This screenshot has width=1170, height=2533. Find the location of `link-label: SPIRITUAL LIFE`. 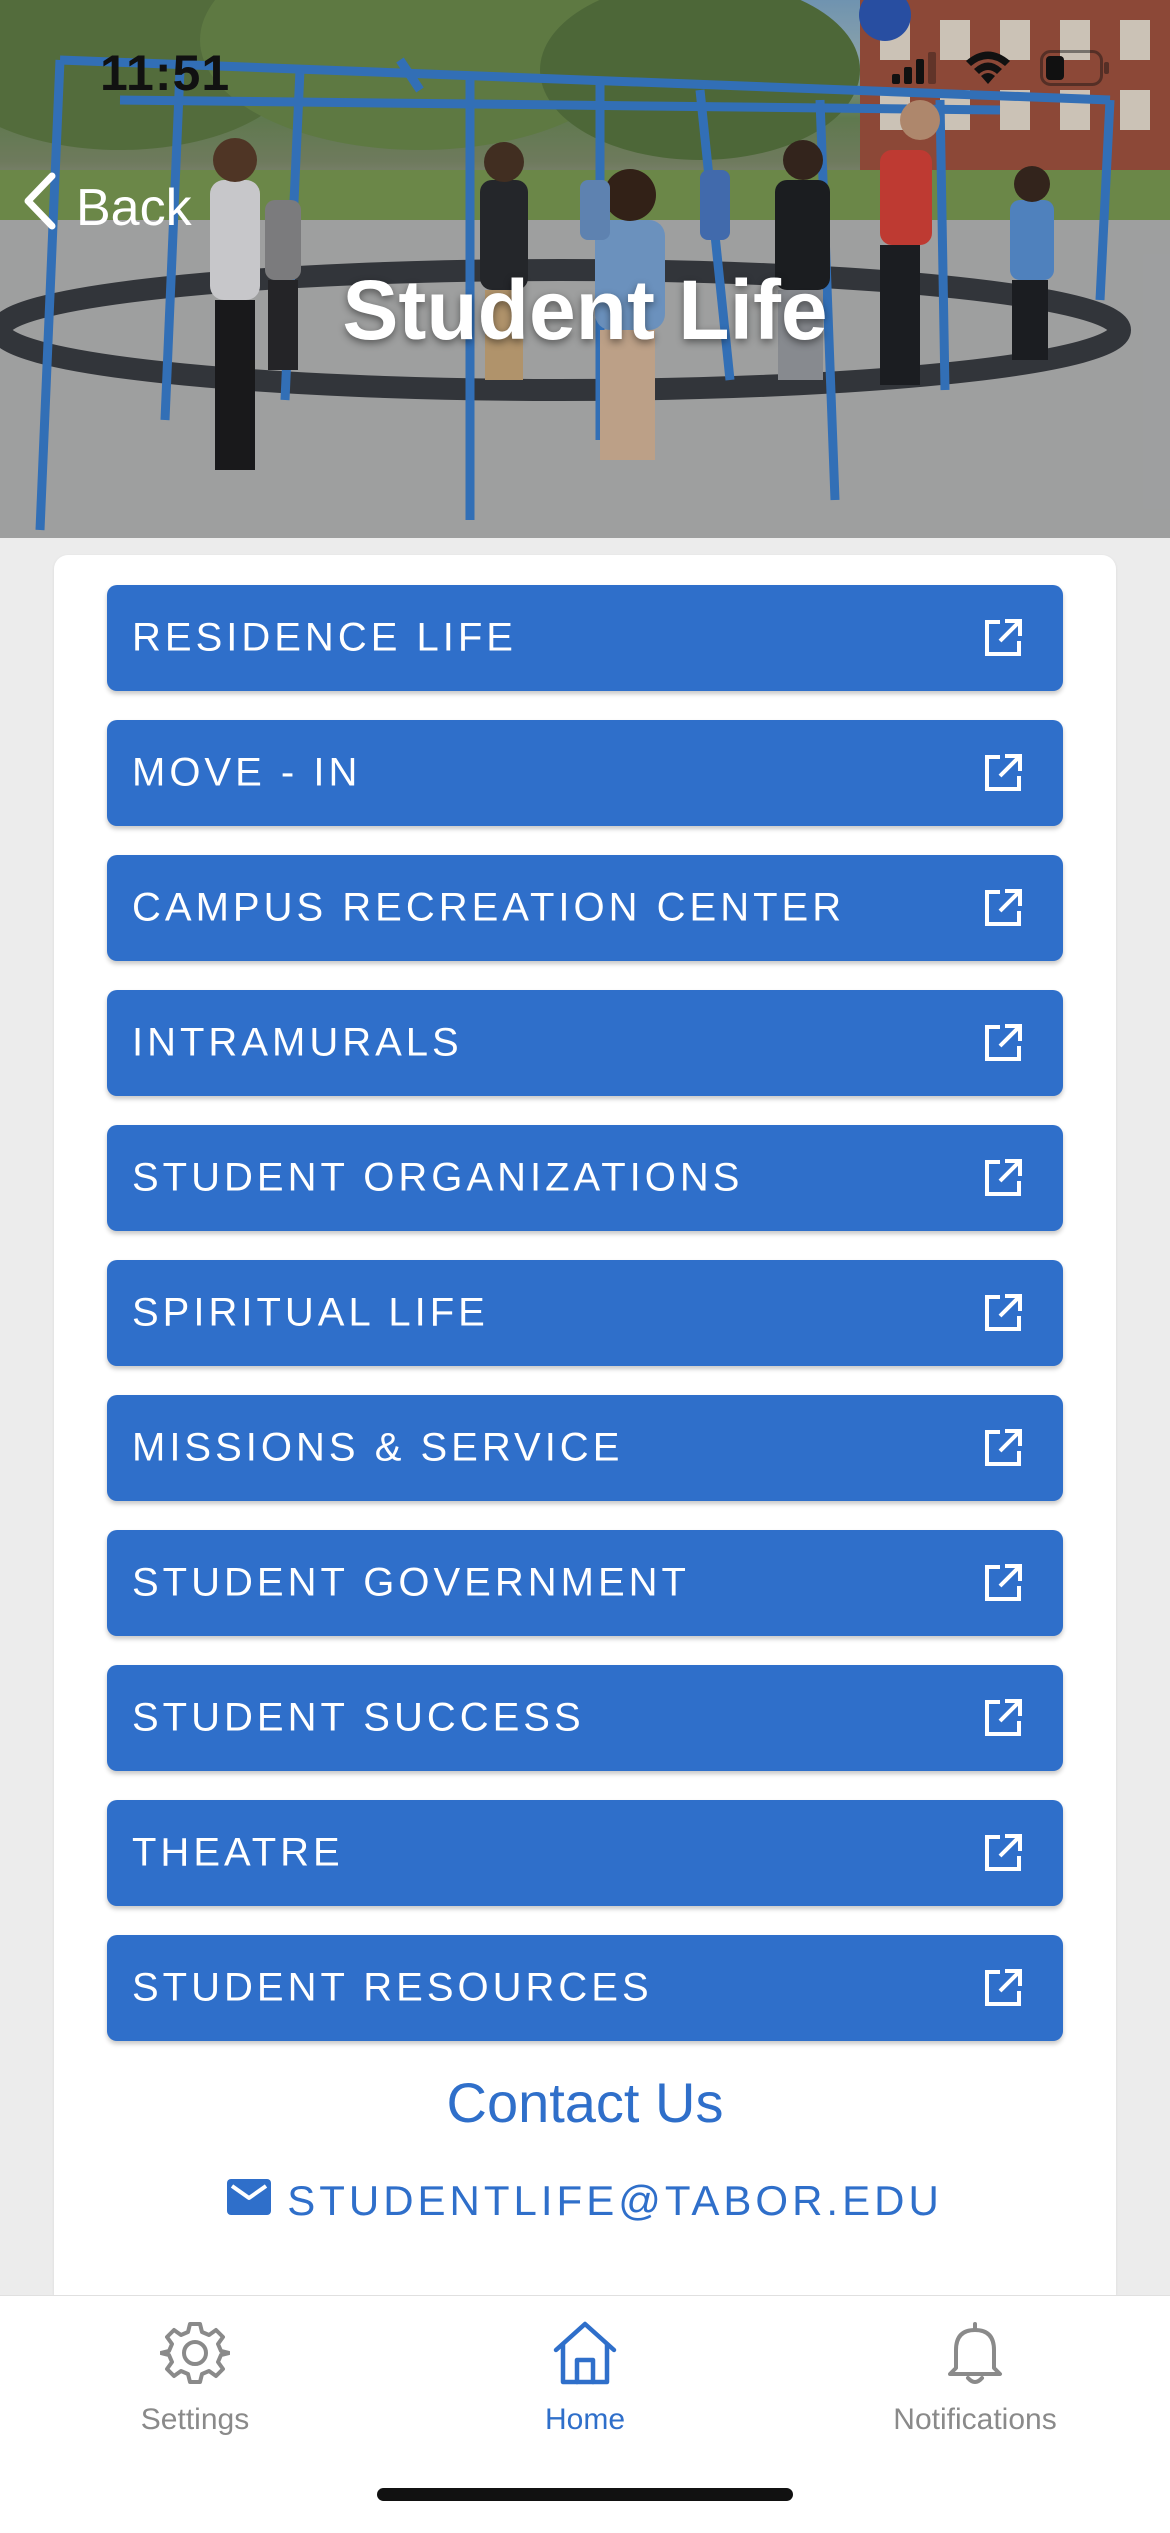

link-label: SPIRITUAL LIFE is located at coordinates (310, 1312).